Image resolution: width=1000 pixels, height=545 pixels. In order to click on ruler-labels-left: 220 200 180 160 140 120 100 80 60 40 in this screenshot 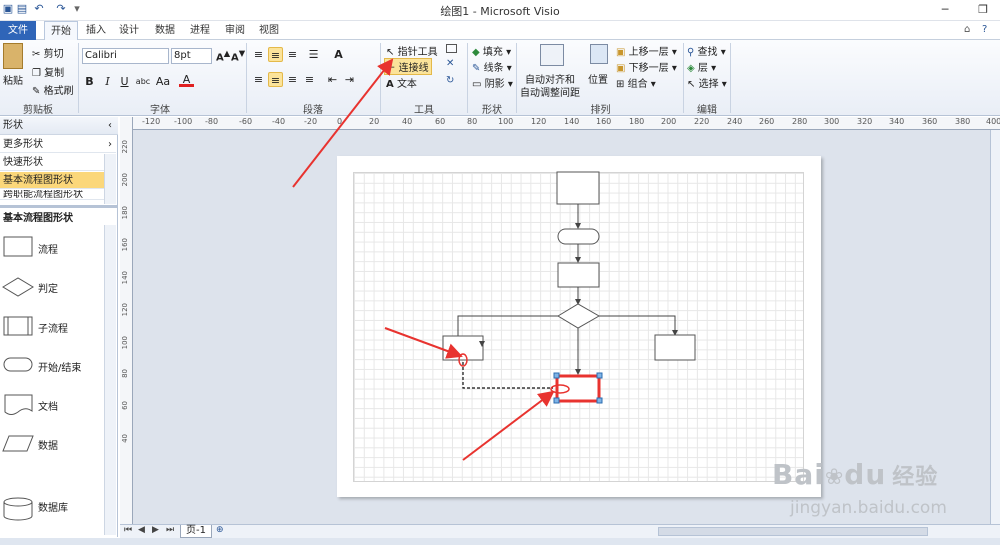, I will do `click(126, 327)`.